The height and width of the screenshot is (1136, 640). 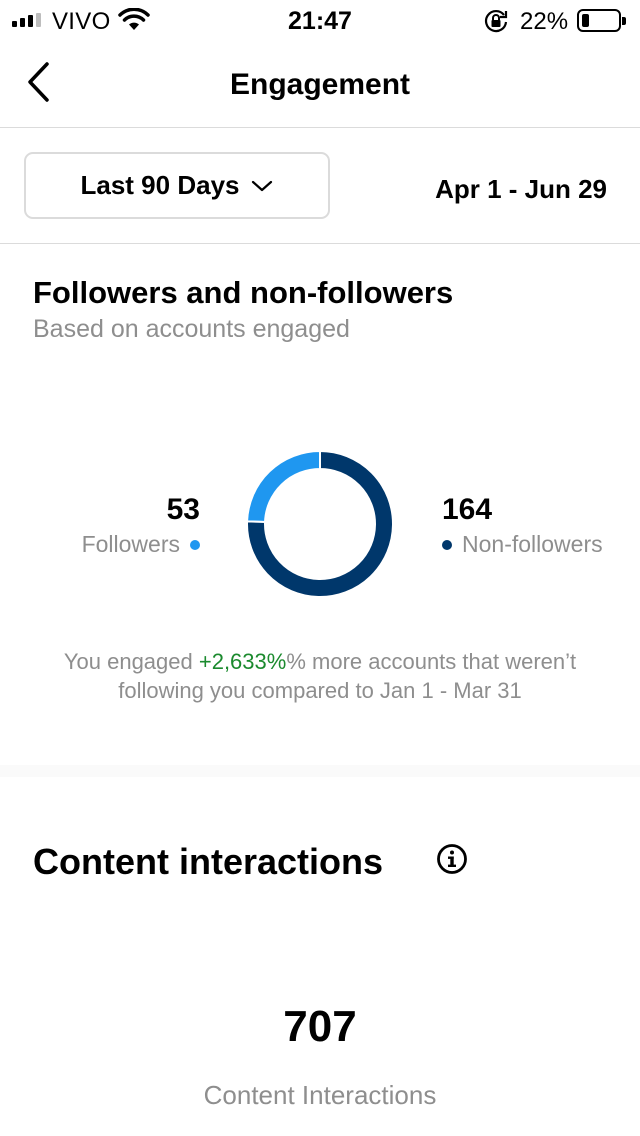 I want to click on content-interactions-label: Content Interactions, so click(x=320, y=1095).